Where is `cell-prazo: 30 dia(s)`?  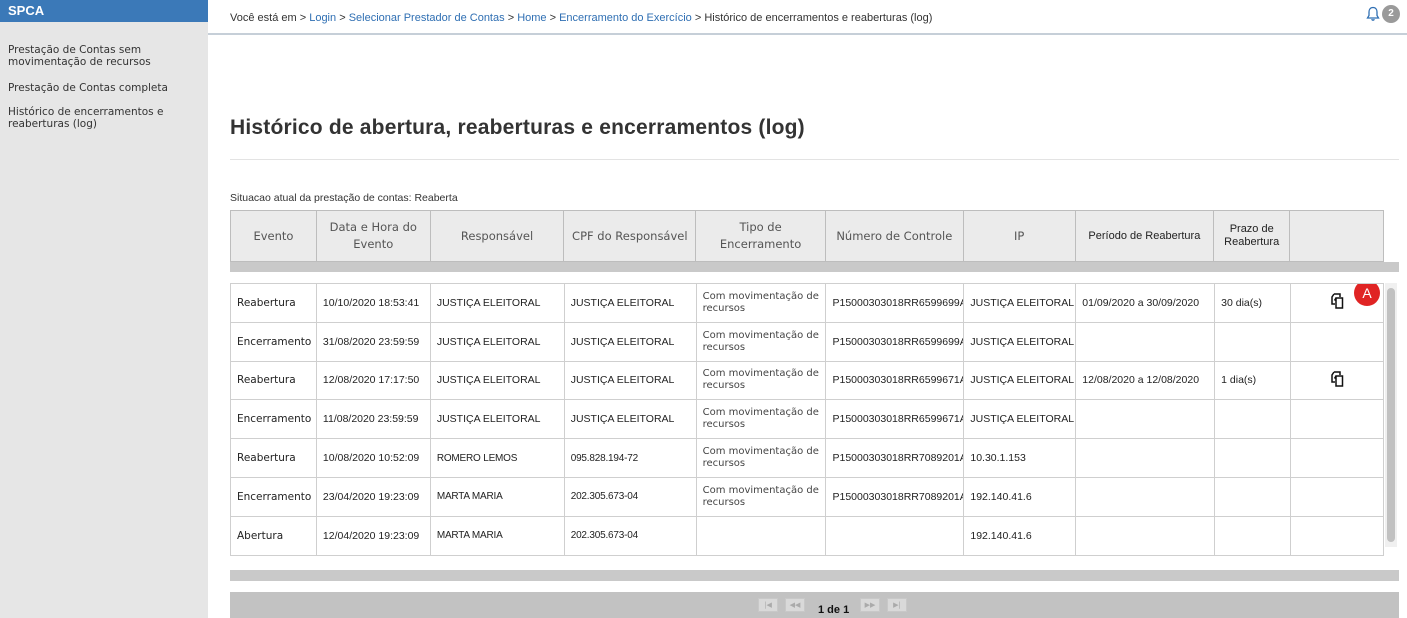
cell-prazo: 30 dia(s) is located at coordinates (1253, 303).